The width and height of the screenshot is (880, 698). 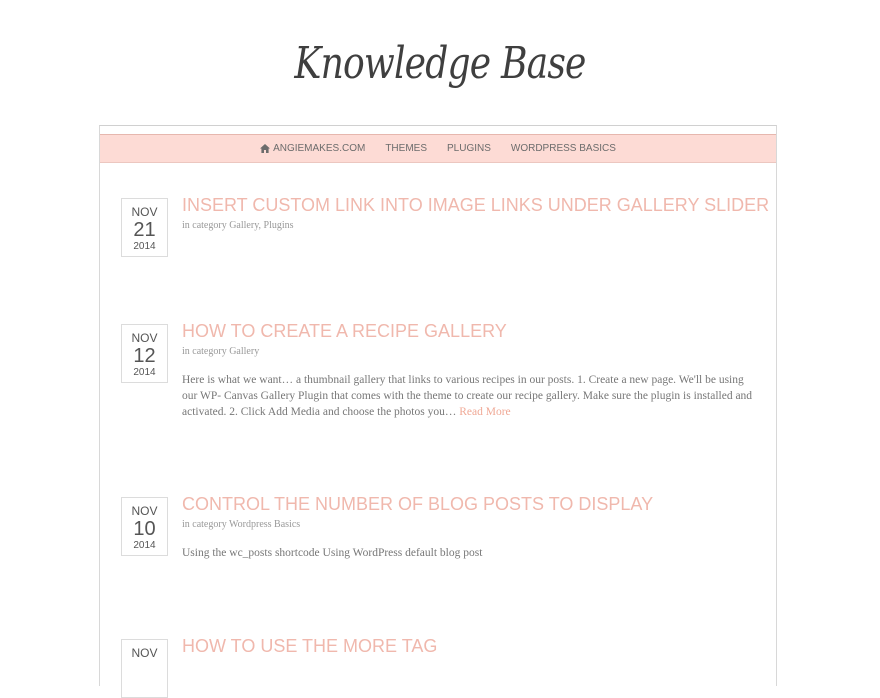 What do you see at coordinates (484, 412) in the screenshot?
I see `read-more-link: Read More` at bounding box center [484, 412].